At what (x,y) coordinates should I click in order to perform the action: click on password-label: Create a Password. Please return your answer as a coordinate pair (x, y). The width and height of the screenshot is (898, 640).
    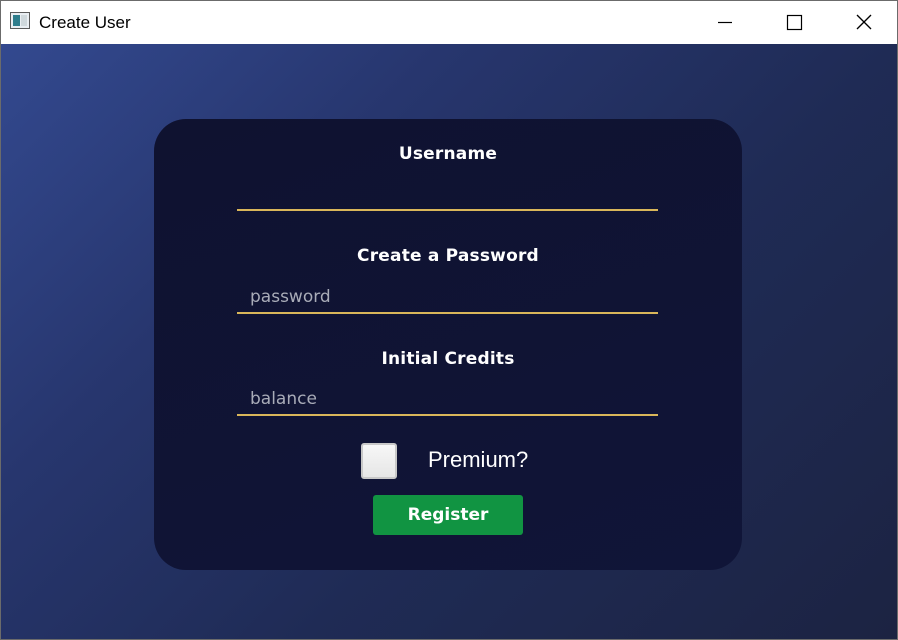
    Looking at the image, I should click on (448, 256).